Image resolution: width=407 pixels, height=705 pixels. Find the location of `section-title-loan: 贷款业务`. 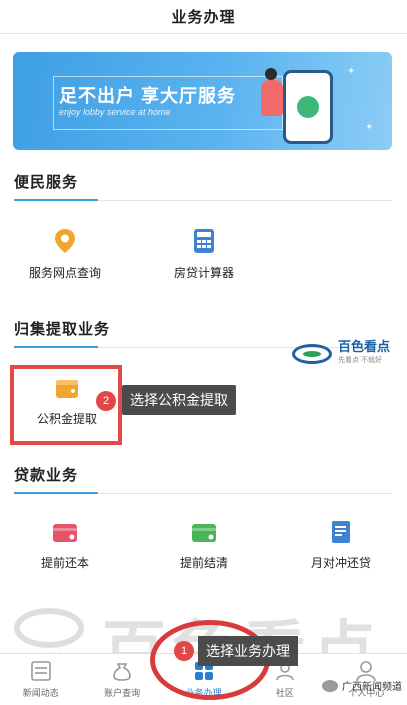

section-title-loan: 贷款业务 is located at coordinates (46, 475).